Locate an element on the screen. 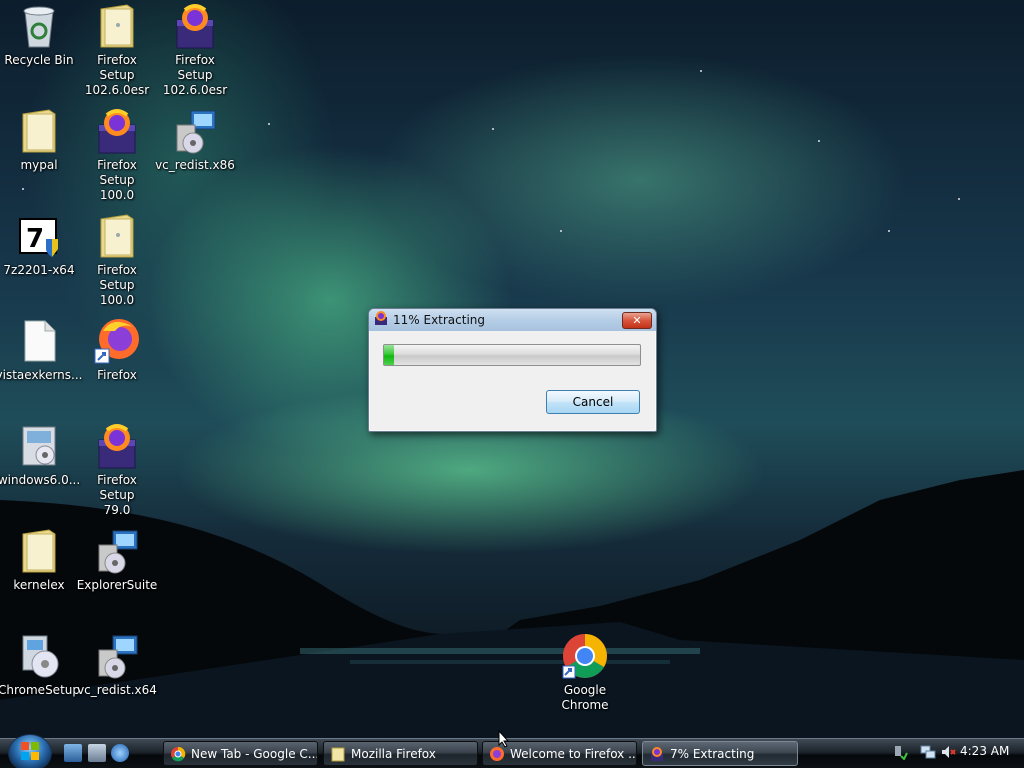 This screenshot has height=768, width=1024. taskbar-button-label: Mozilla Firefox is located at coordinates (393, 753).